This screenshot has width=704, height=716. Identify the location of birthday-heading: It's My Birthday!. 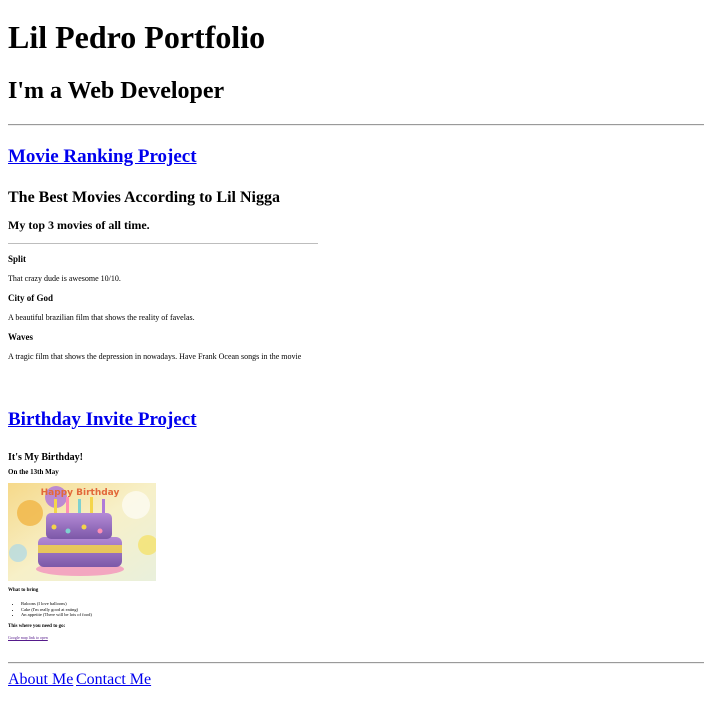
(45, 457).